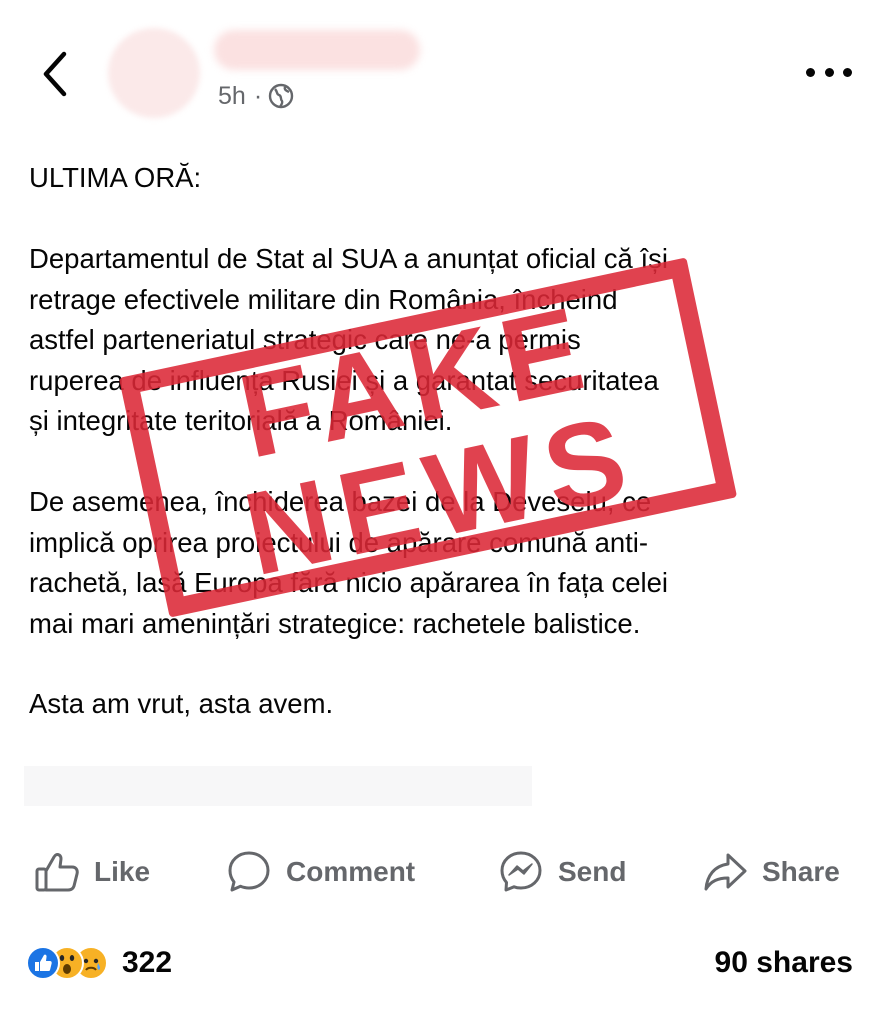 The width and height of the screenshot is (883, 1024). I want to click on reaction-count: 322, so click(147, 962).